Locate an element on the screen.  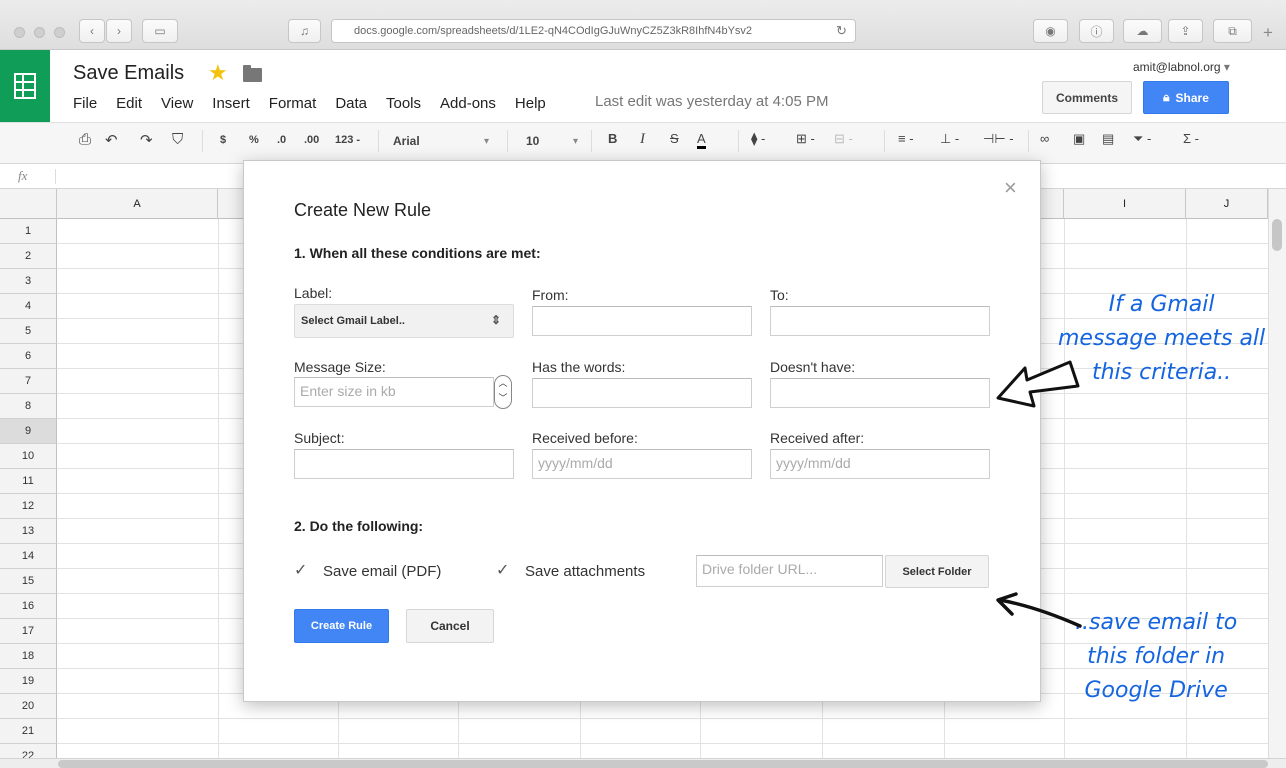
menu-edit: Edit is located at coordinates (129, 103).